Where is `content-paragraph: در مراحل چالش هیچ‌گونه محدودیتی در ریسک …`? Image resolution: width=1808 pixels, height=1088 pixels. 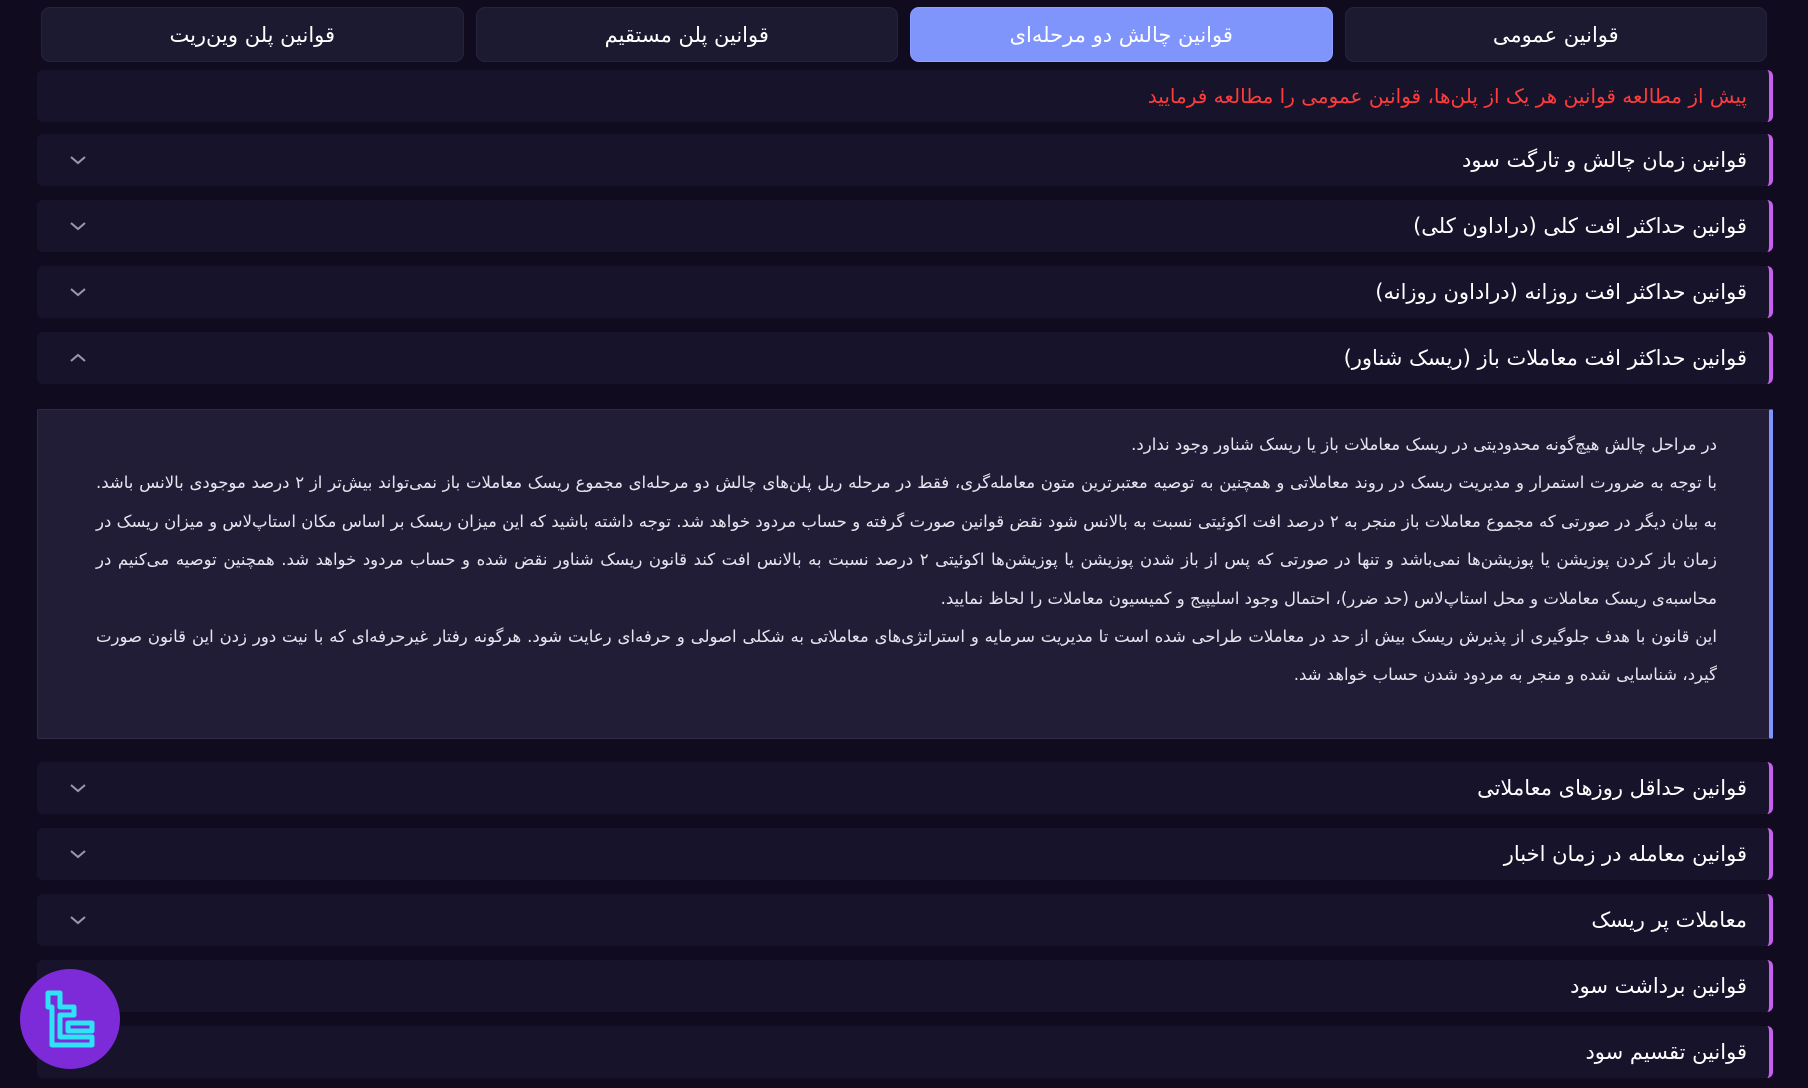
content-paragraph: در مراحل چالش هیچ‌گونه محدودیتی در ریسک … is located at coordinates (1424, 444).